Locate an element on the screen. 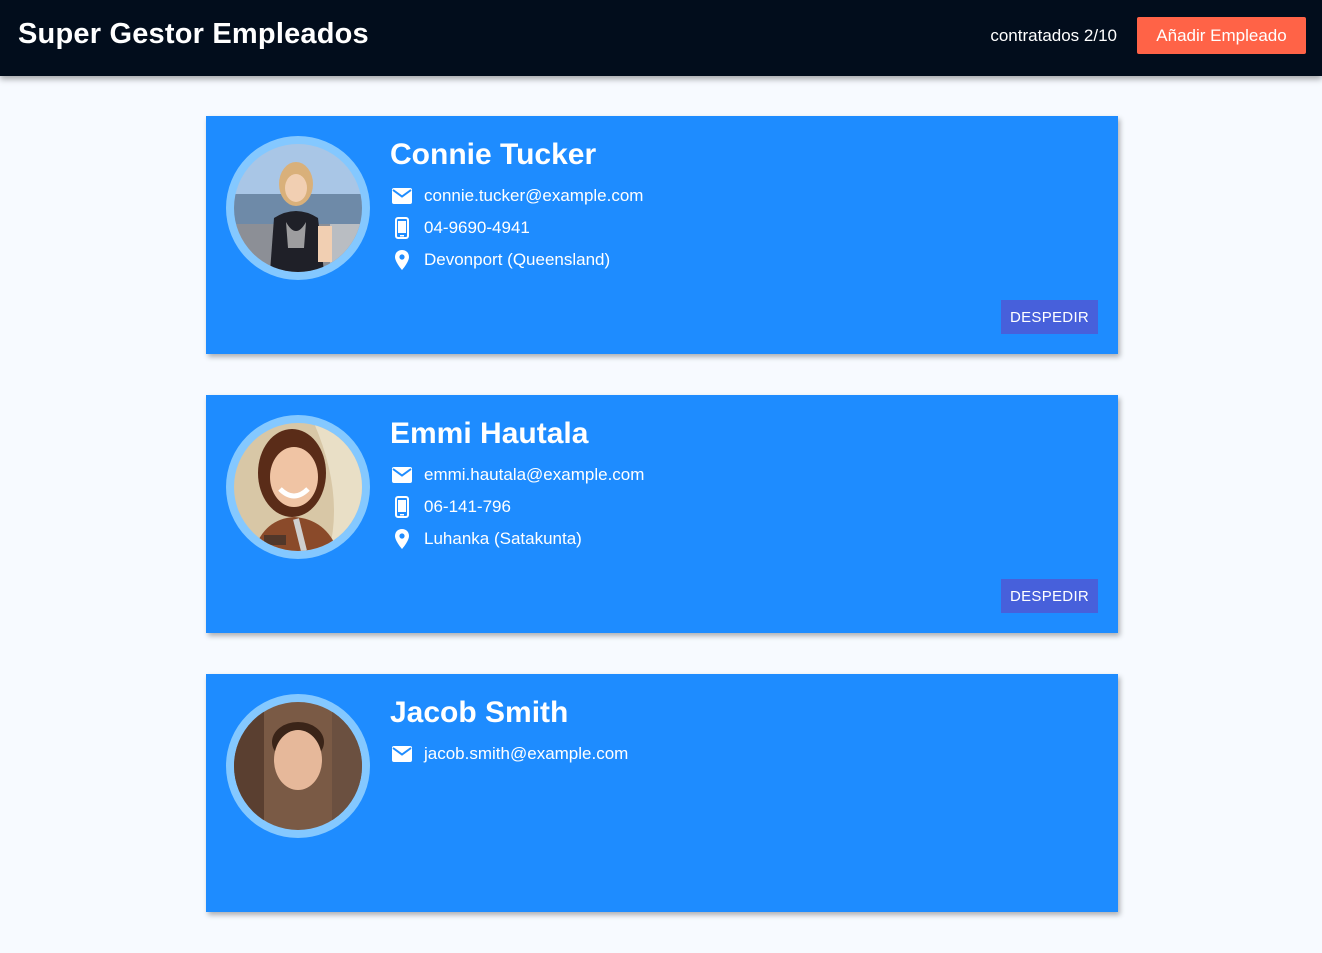  email-text: connie.tucker@example.com is located at coordinates (534, 195).